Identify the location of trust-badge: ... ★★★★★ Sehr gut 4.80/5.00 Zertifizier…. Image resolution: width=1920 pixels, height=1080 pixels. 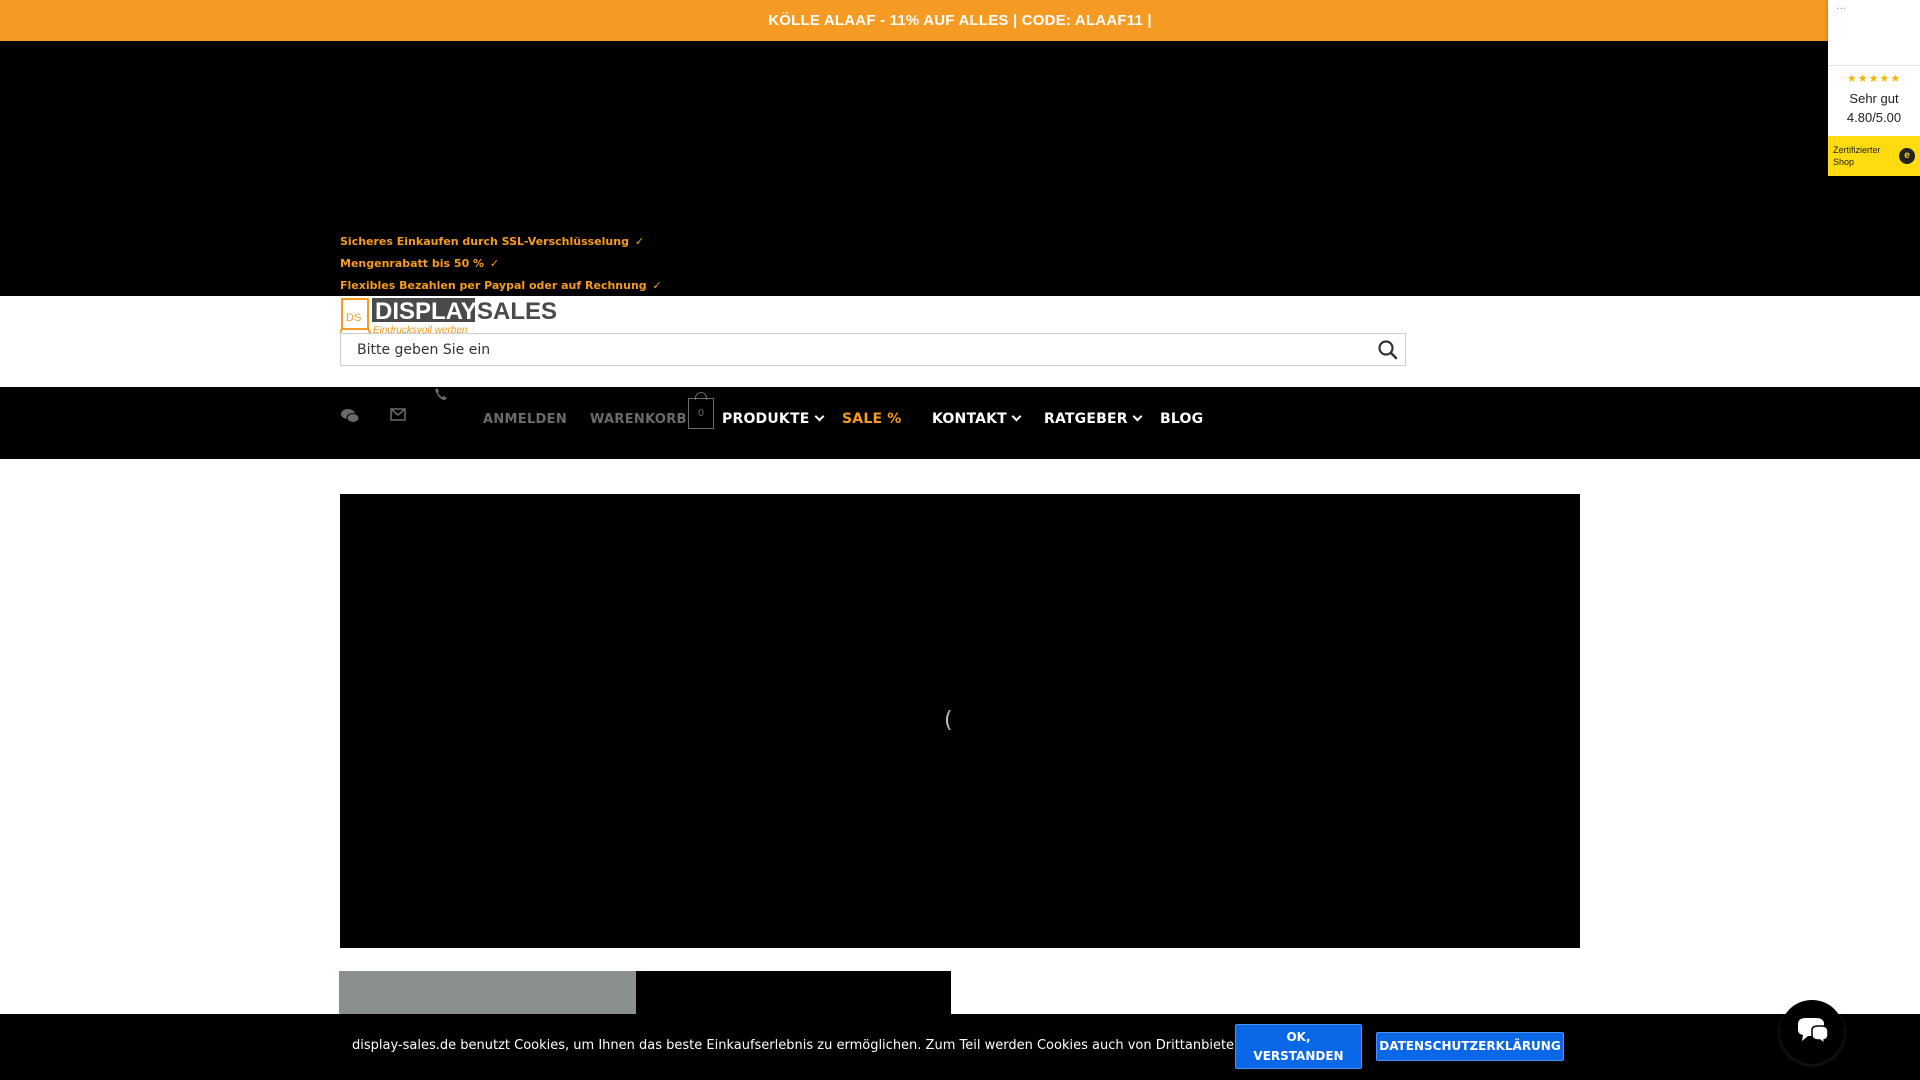
(1874, 88).